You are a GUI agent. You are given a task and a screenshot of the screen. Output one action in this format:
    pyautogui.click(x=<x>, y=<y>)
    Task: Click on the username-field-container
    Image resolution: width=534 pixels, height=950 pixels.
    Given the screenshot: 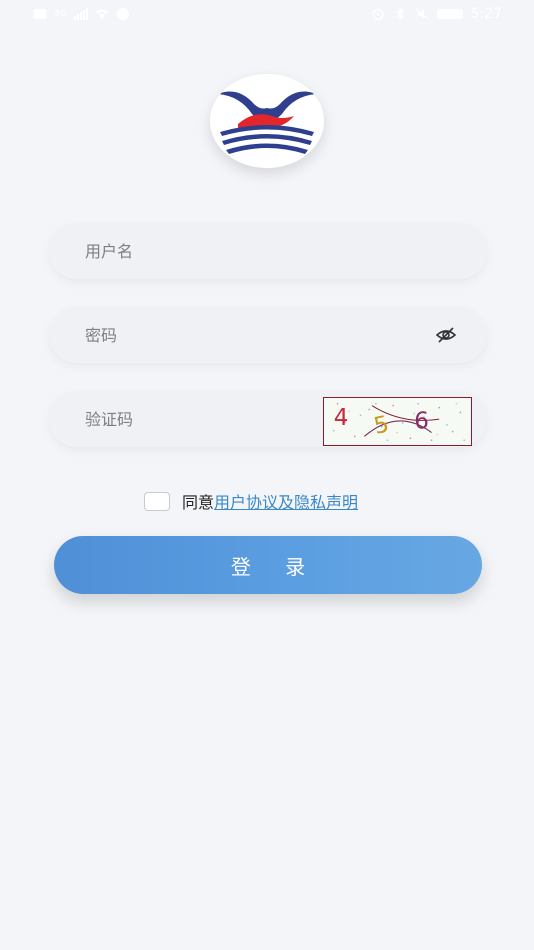 What is the action you would take?
    pyautogui.click(x=268, y=251)
    